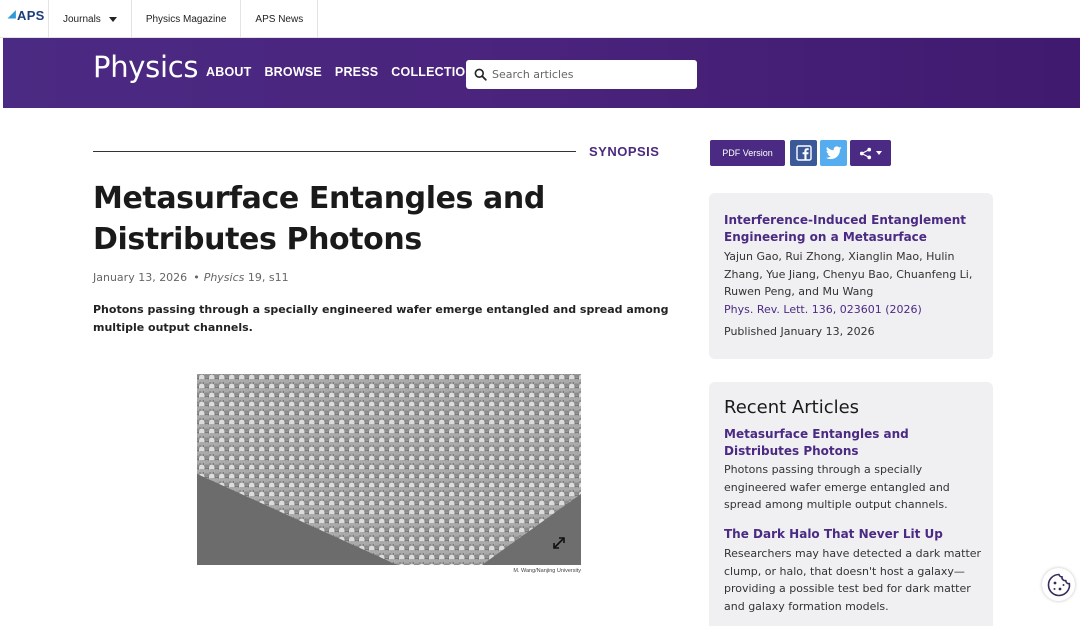 The height and width of the screenshot is (626, 1080). What do you see at coordinates (140, 277) in the screenshot?
I see `article-date: January 13, 2026` at bounding box center [140, 277].